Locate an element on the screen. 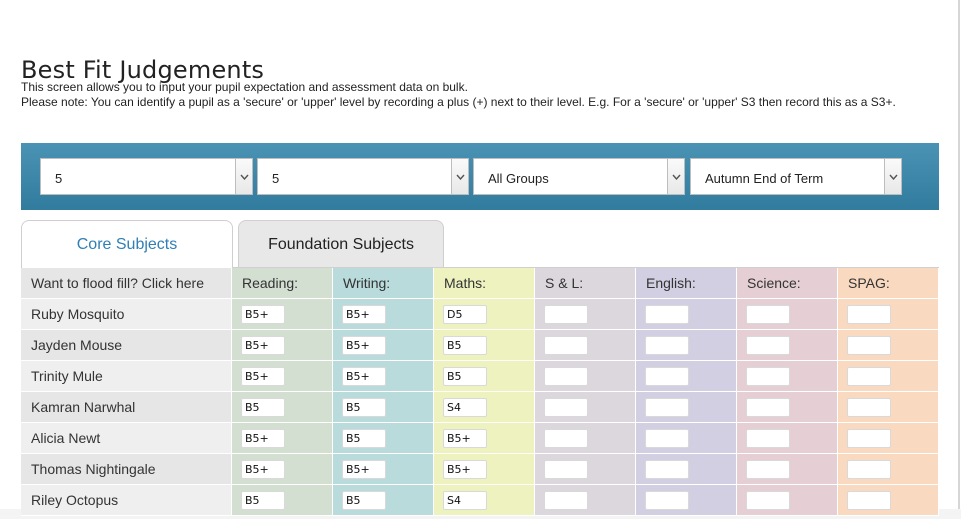 Image resolution: width=961 pixels, height=519 pixels. flood-fill-link: Want to flood fill? Click here is located at coordinates (126, 283).